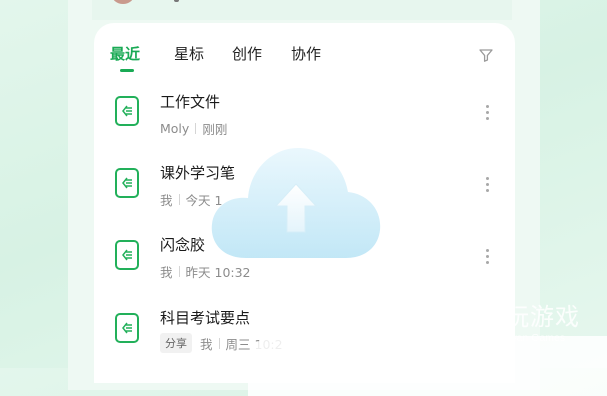  I want to click on header-strip, so click(302, 10).